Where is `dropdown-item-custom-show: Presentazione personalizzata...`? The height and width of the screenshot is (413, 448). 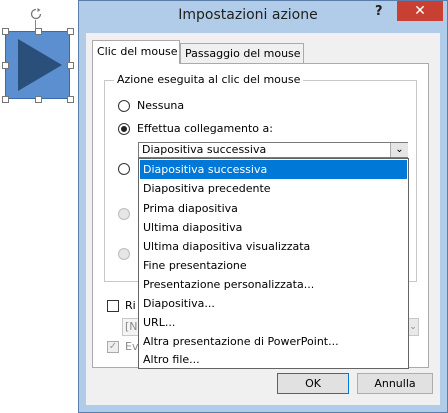 dropdown-item-custom-show: Presentazione personalizzata... is located at coordinates (273, 284).